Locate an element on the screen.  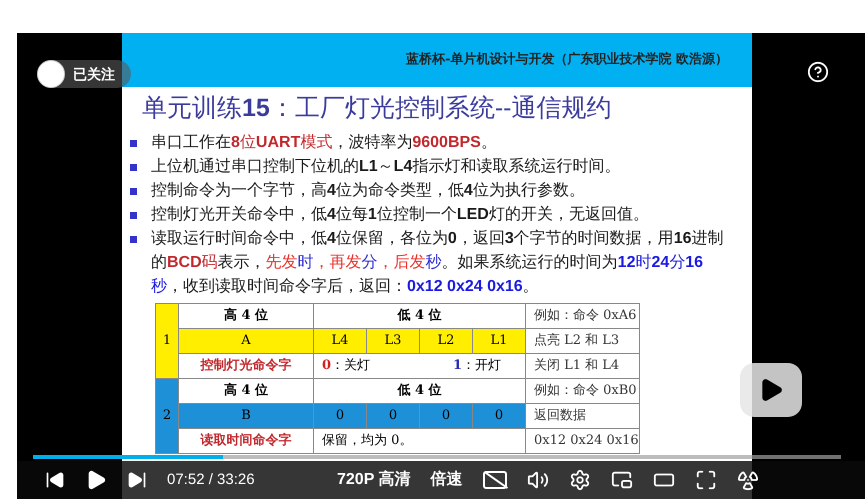
progress-track is located at coordinates (437, 457).